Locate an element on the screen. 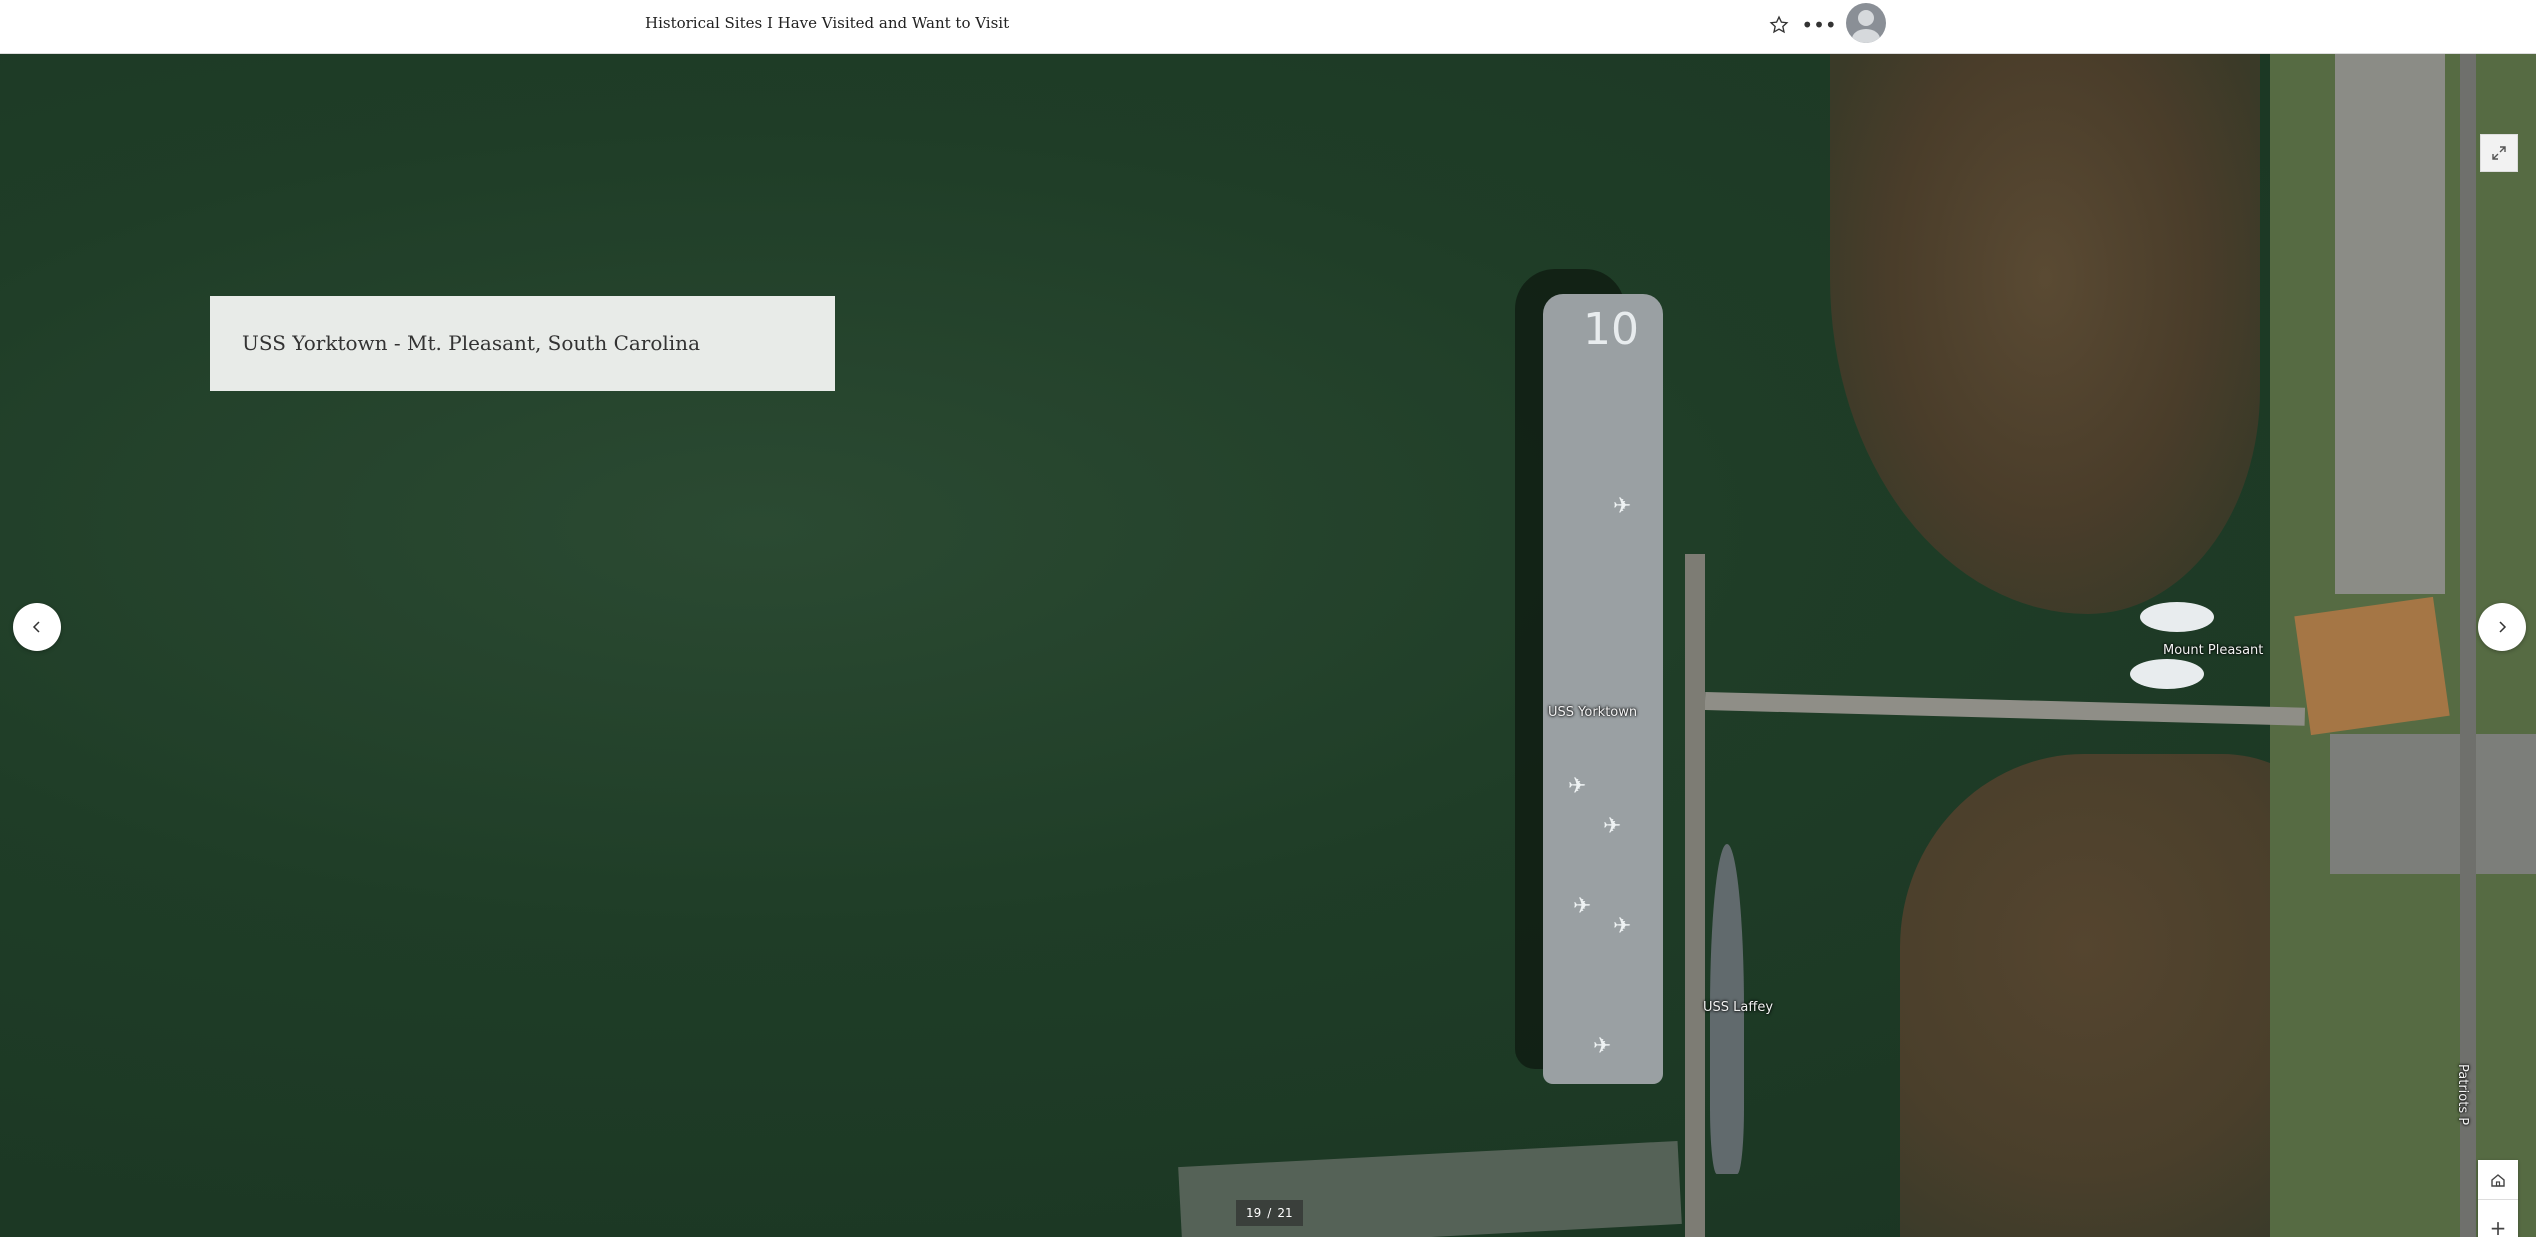 The image size is (2536, 1237). chevron-left-icon is located at coordinates (36, 627).